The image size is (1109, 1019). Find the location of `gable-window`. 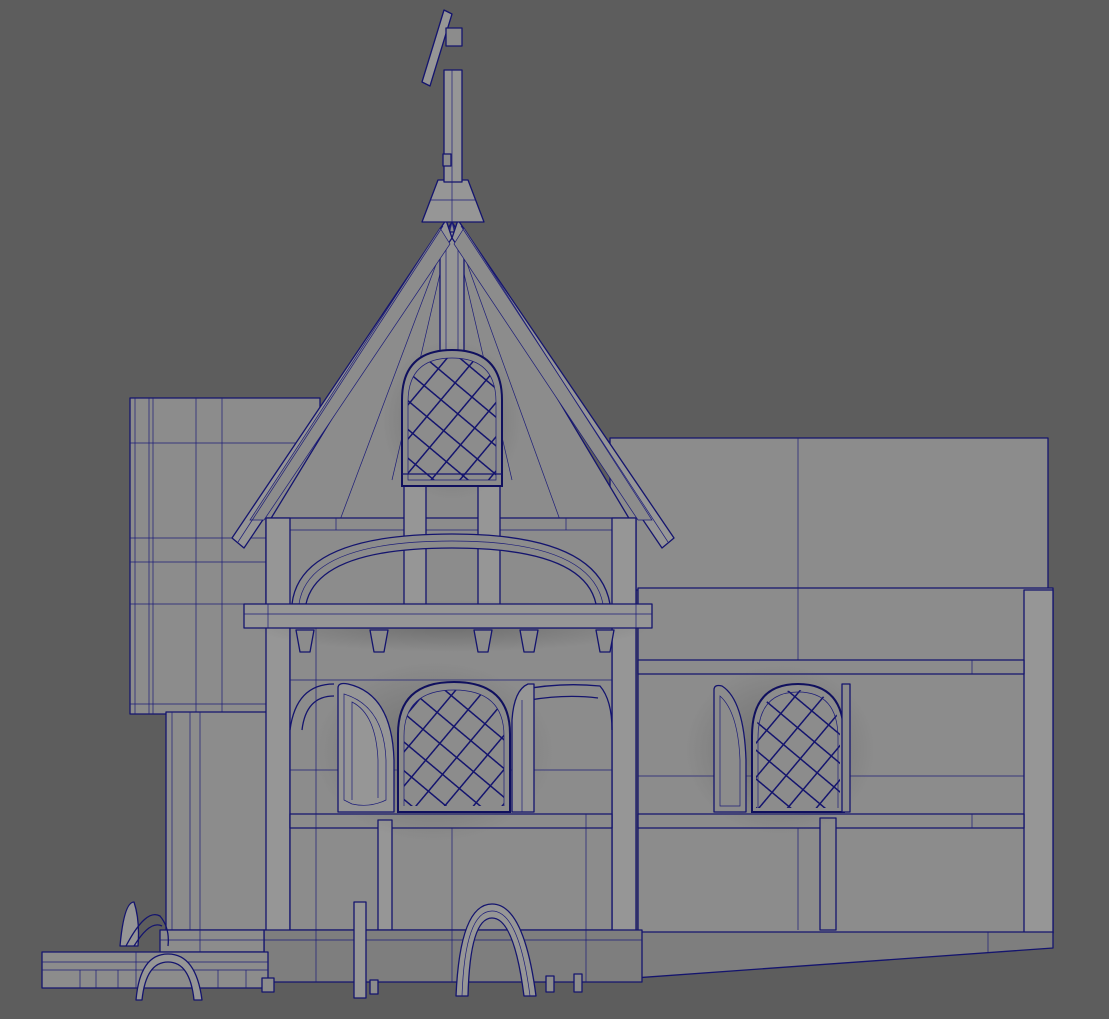

gable-window is located at coordinates (452, 420).